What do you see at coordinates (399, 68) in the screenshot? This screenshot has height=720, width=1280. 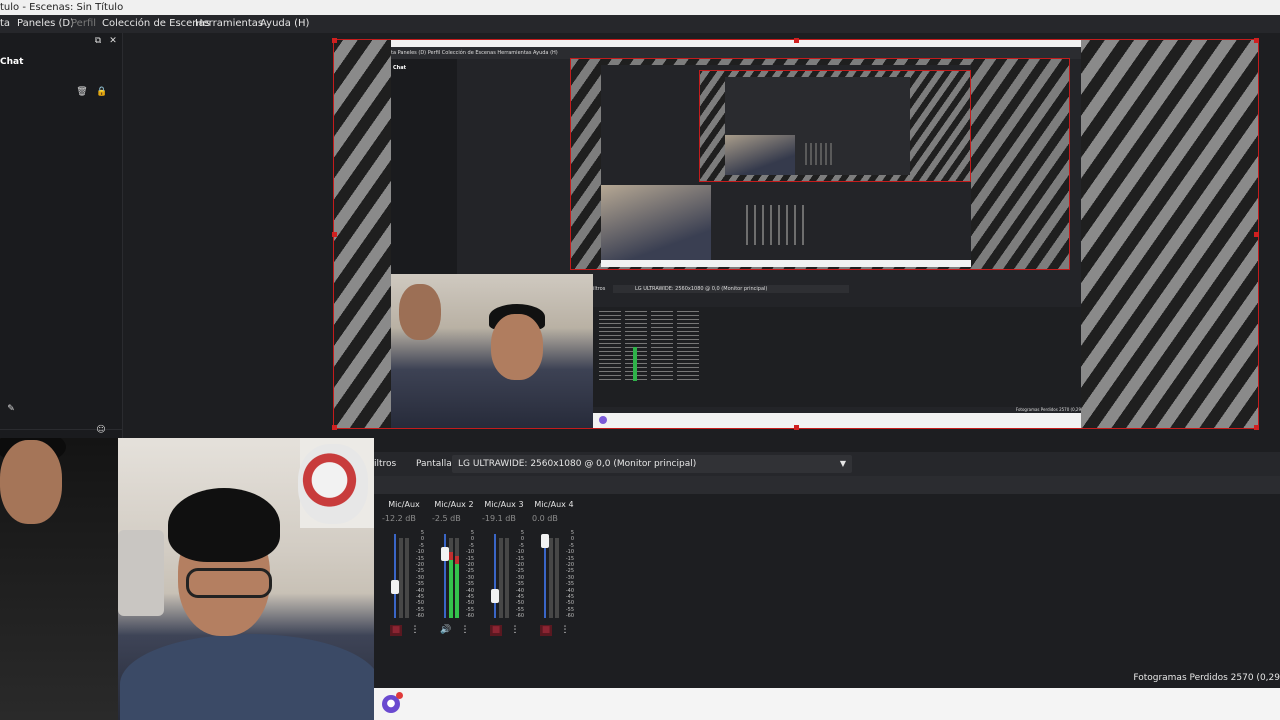 I see `nested-chat-title: Chat` at bounding box center [399, 68].